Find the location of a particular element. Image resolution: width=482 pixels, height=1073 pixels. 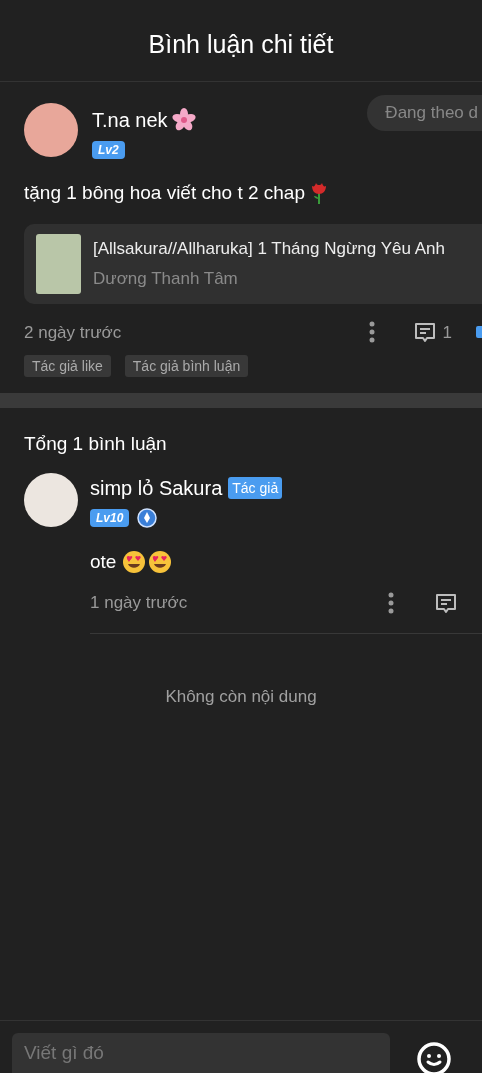

comment-text: tặng 1 bông hoa viết cho t 2 chap is located at coordinates (164, 193).